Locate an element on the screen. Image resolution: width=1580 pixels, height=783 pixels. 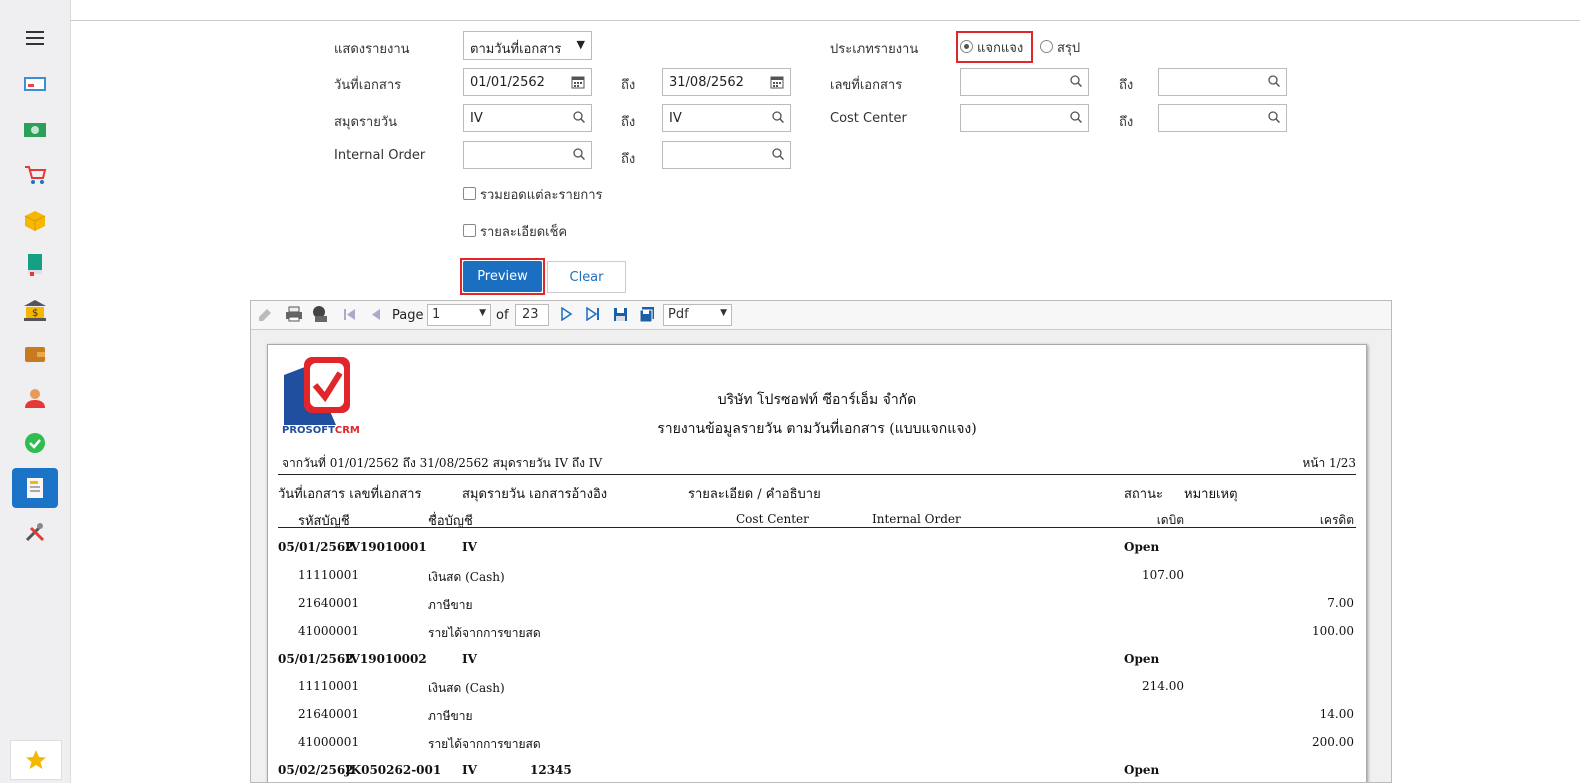
cheque-detail-label: รายละเอียดเช็ค is located at coordinates (524, 232).